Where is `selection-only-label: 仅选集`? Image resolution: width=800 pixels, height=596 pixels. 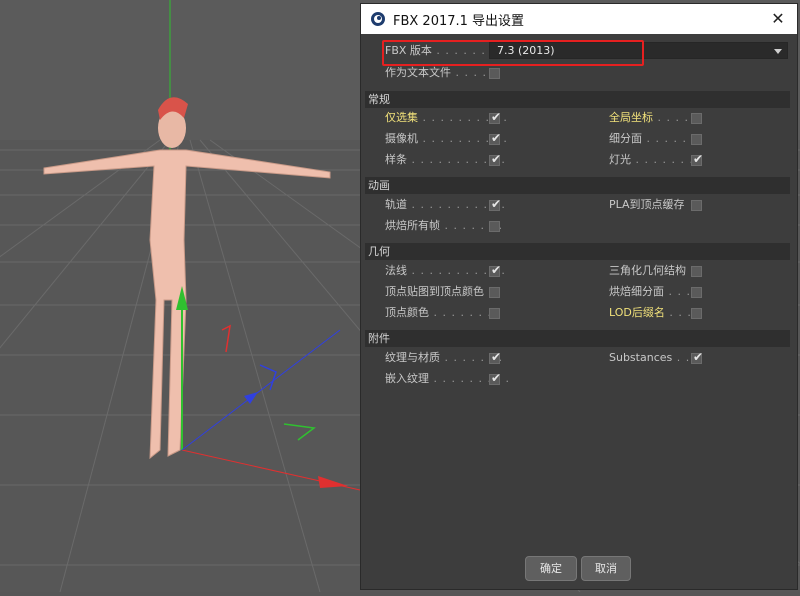 selection-only-label: 仅选集 is located at coordinates (401, 117).